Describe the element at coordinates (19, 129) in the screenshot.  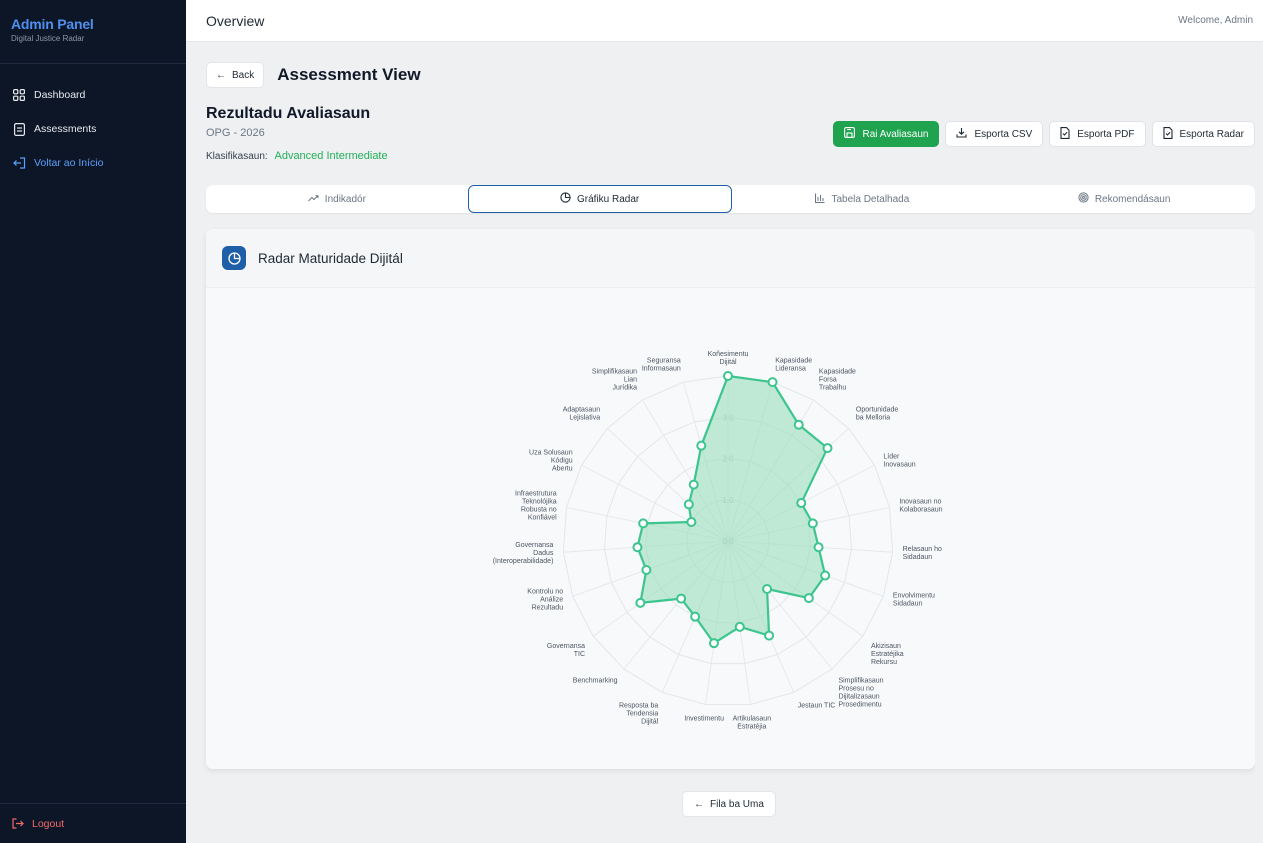
I see `document-icon` at that location.